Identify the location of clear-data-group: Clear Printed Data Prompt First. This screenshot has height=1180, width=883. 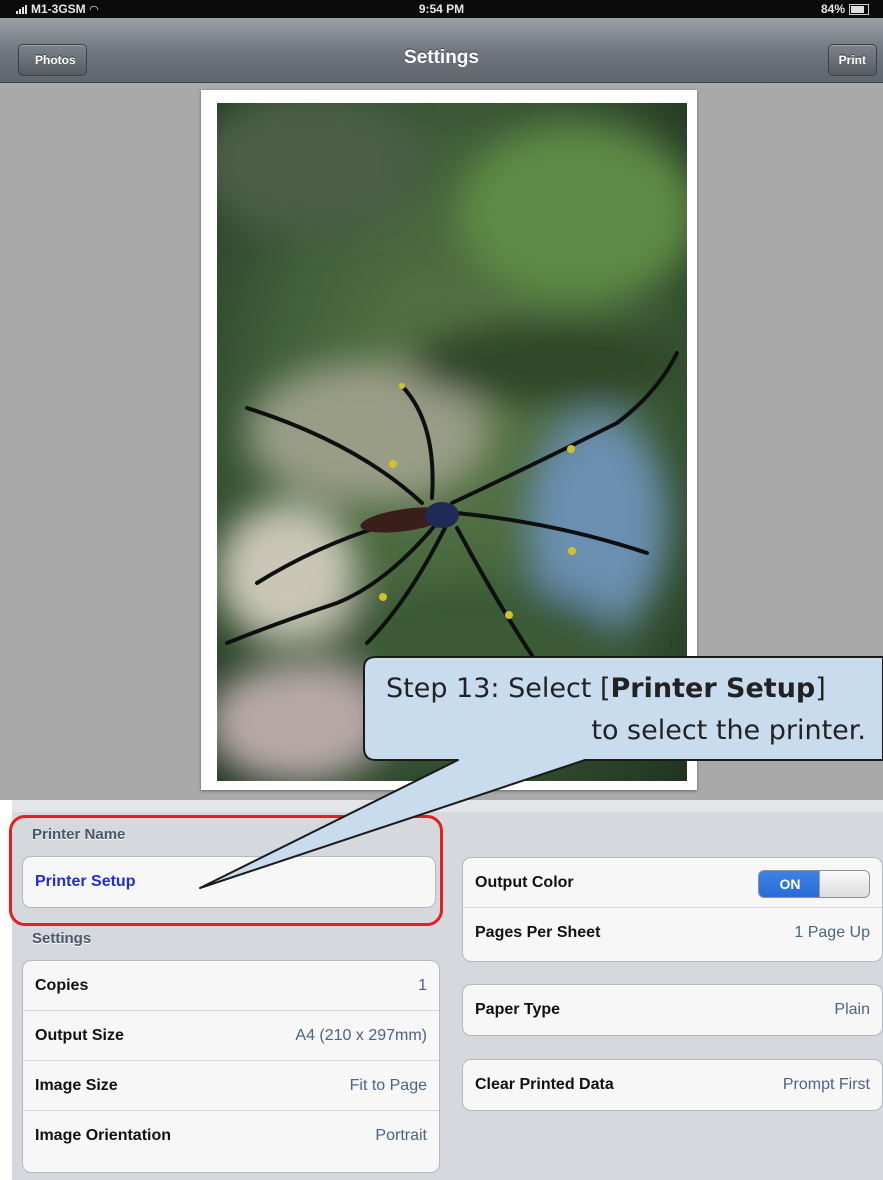
(672, 1085).